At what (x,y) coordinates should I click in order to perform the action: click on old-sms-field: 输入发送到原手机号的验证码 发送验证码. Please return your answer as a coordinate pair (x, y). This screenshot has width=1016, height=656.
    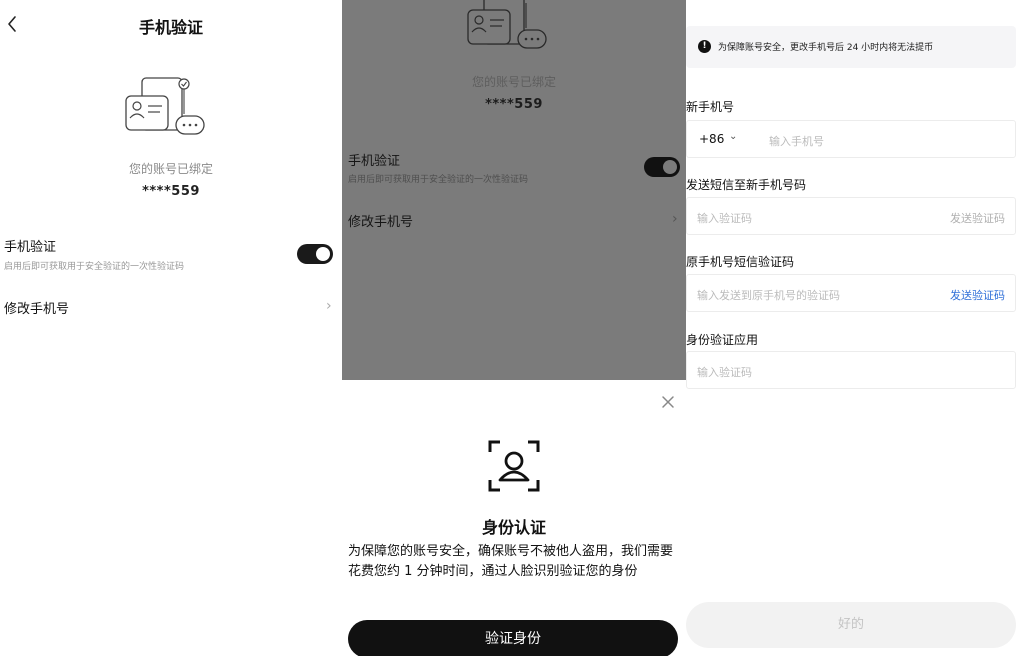
    Looking at the image, I should click on (851, 293).